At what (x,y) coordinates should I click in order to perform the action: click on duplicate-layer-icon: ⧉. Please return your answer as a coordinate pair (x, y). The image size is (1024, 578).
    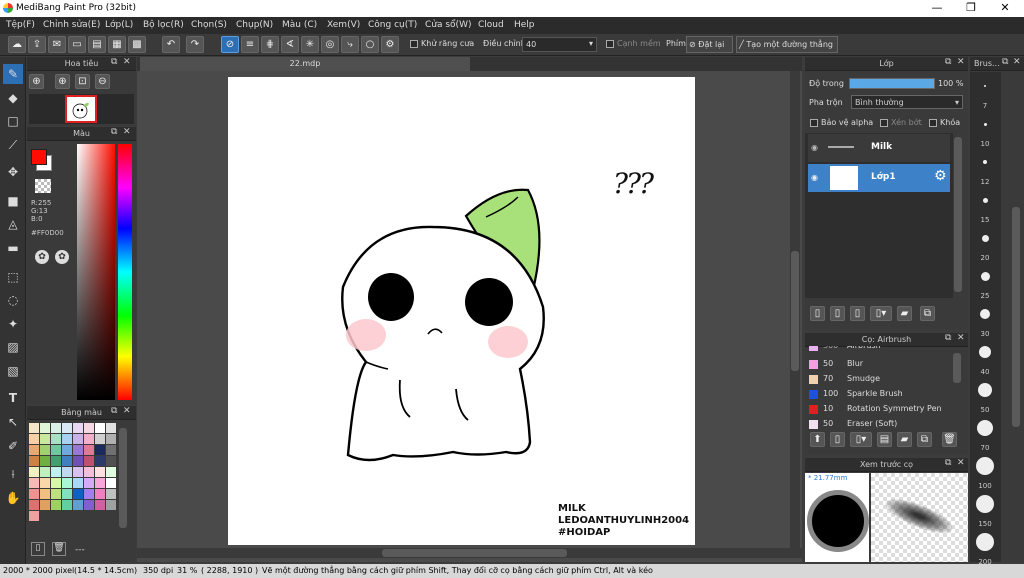
    Looking at the image, I should click on (927, 313).